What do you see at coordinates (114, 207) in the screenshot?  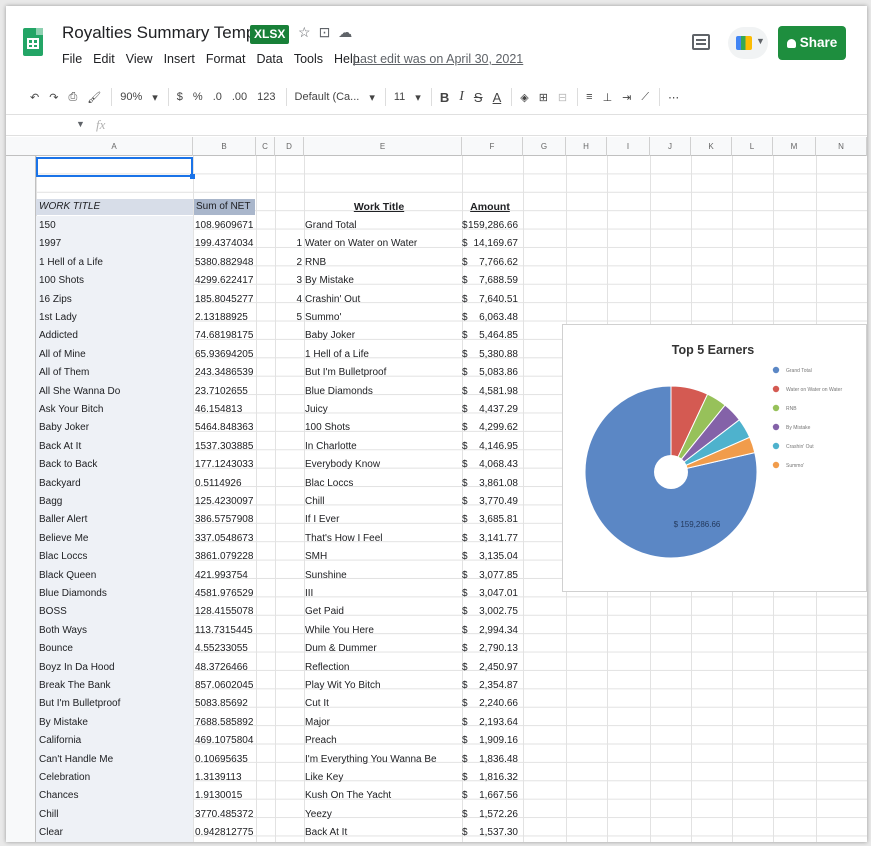 I see `pivot-header-work-title: WORK TITLE` at bounding box center [114, 207].